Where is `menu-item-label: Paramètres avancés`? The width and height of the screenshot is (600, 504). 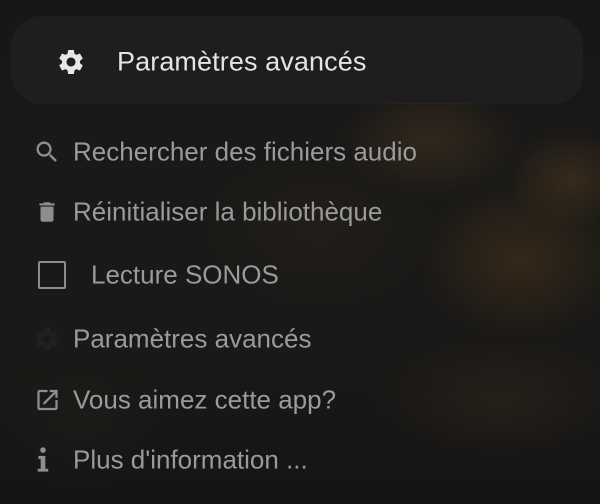 menu-item-label: Paramètres avancés is located at coordinates (192, 338).